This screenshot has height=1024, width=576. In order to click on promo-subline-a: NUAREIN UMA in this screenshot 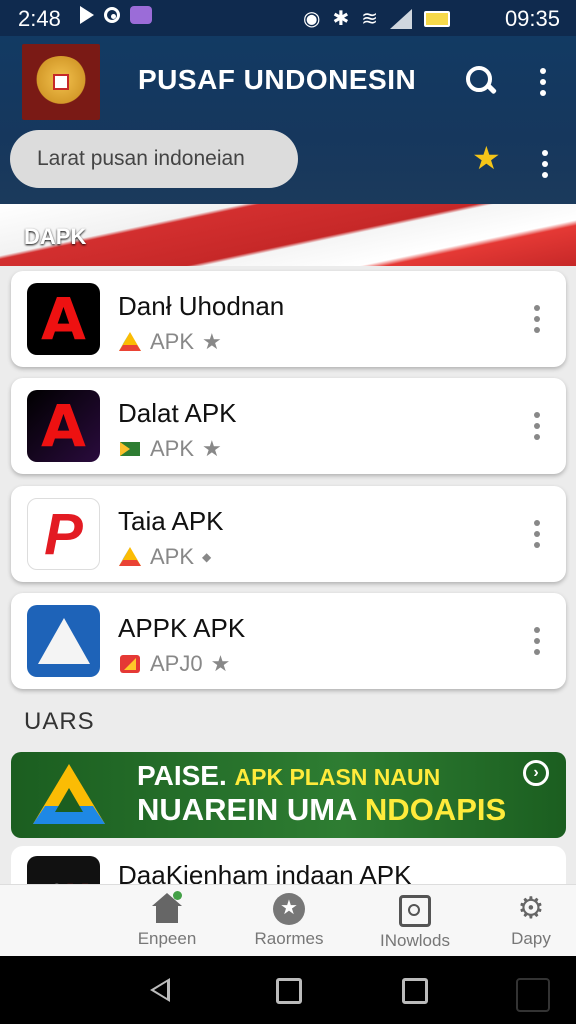, I will do `click(247, 809)`.